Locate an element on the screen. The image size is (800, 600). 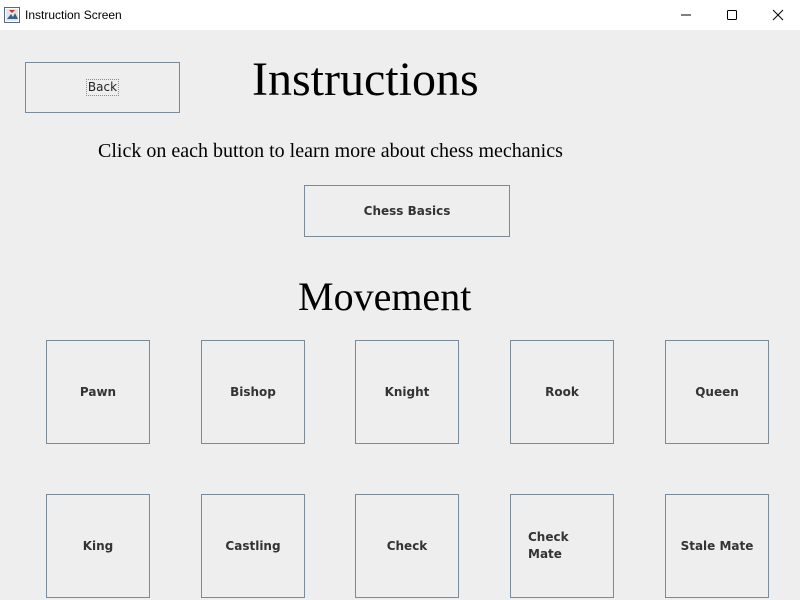
chess-basics-button: Chess Basics is located at coordinates (407, 211).